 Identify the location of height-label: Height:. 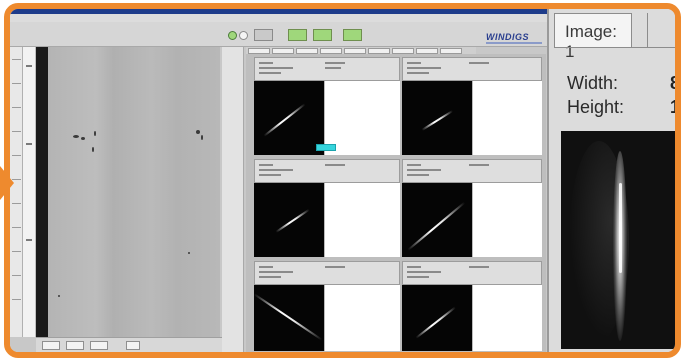
(596, 107).